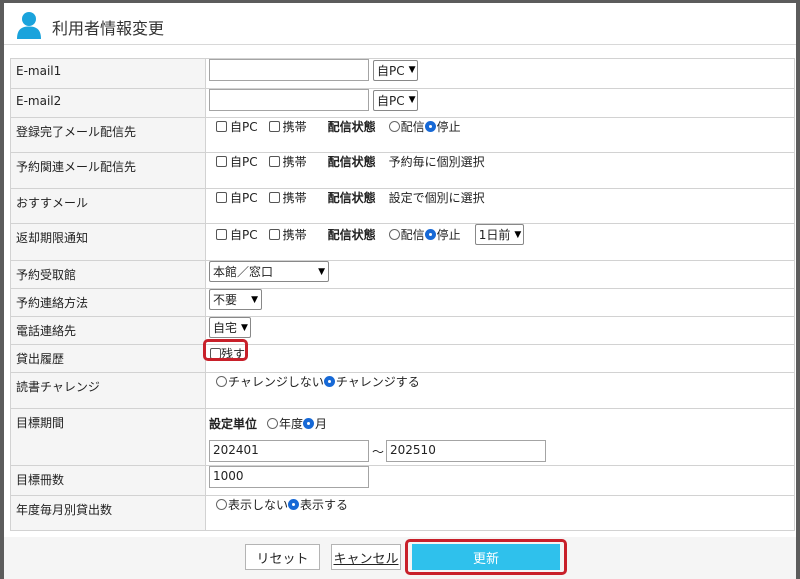 The image size is (800, 579). What do you see at coordinates (402, 242) in the screenshot?
I see `due-notice-row: 返却期限通知 自PC 携帯 配信状態 配信 停止 1日前 ▼` at bounding box center [402, 242].